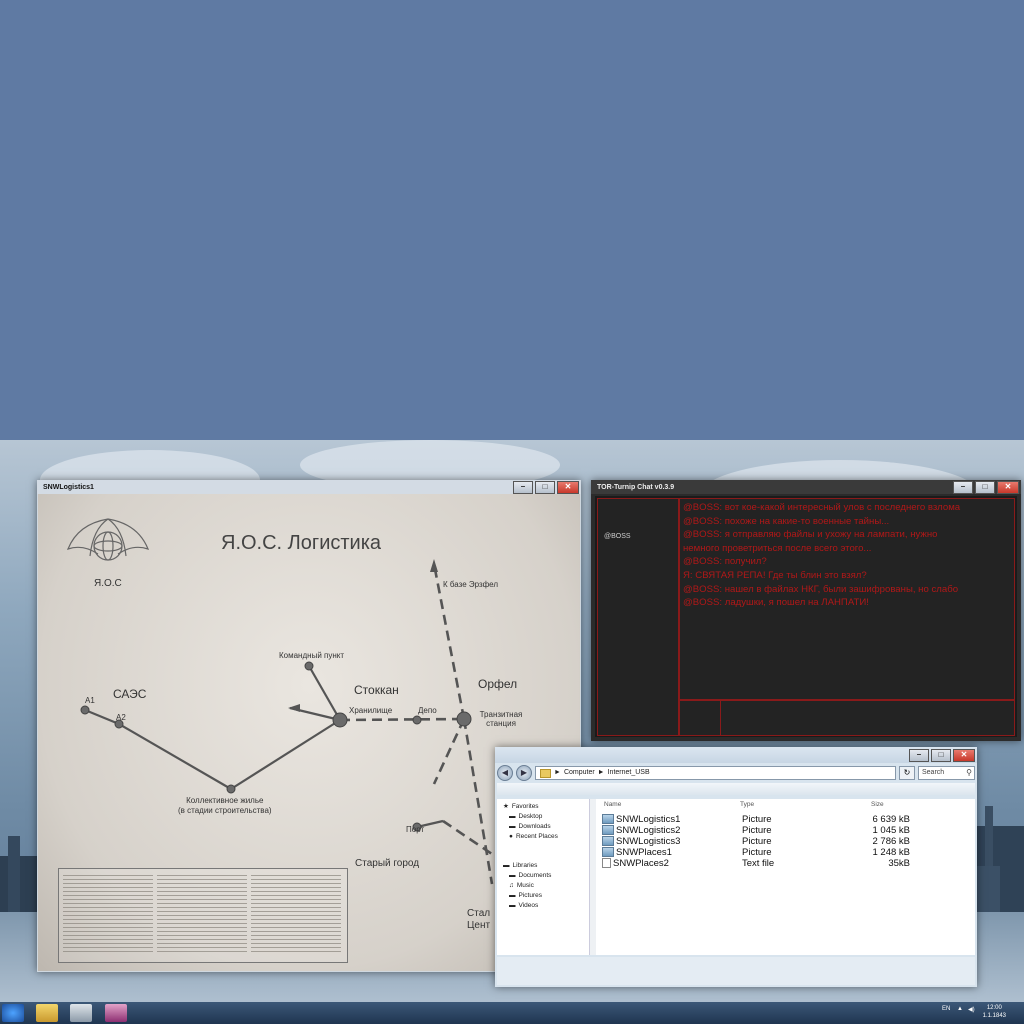 Image resolution: width=1024 pixels, height=1024 pixels. What do you see at coordinates (524, 773) in the screenshot?
I see `forward-button: ▶` at bounding box center [524, 773].